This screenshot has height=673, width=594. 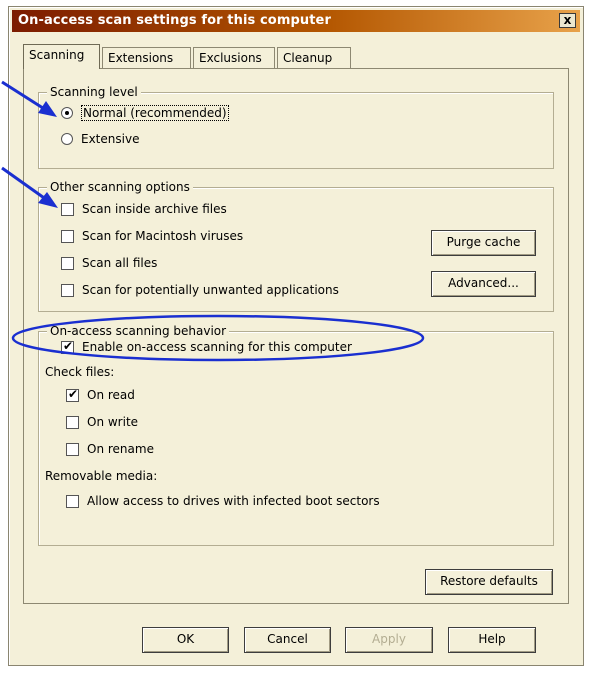 I want to click on tab-cleanup: Cleanup, so click(x=314, y=57).